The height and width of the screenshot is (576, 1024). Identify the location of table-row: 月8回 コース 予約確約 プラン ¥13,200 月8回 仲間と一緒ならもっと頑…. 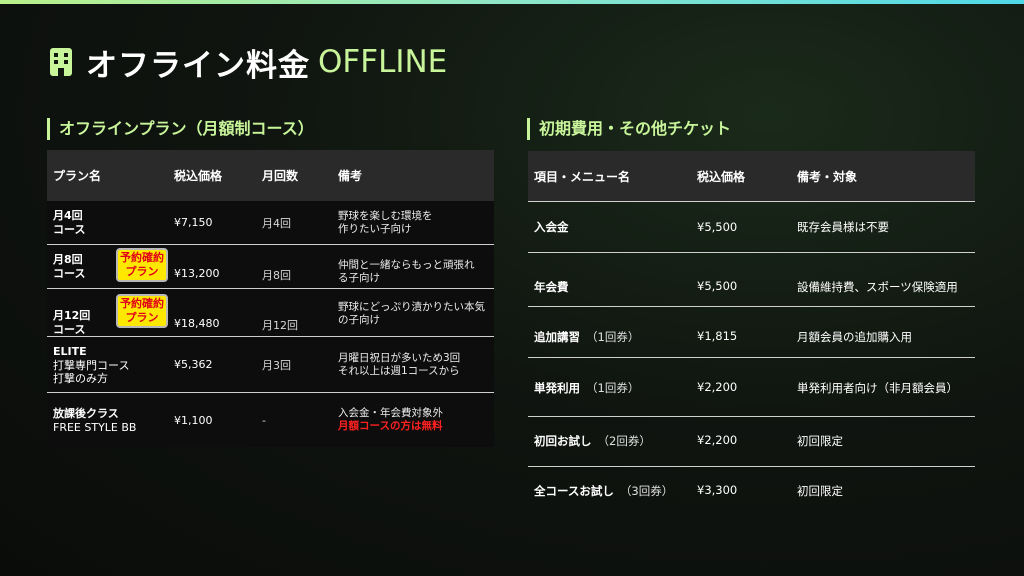
(270, 266).